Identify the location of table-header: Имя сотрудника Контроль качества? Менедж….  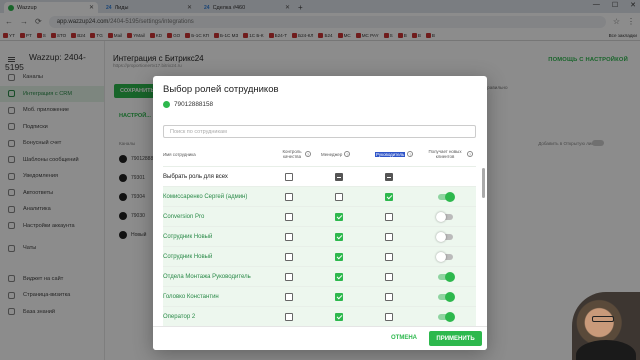
(319, 154).